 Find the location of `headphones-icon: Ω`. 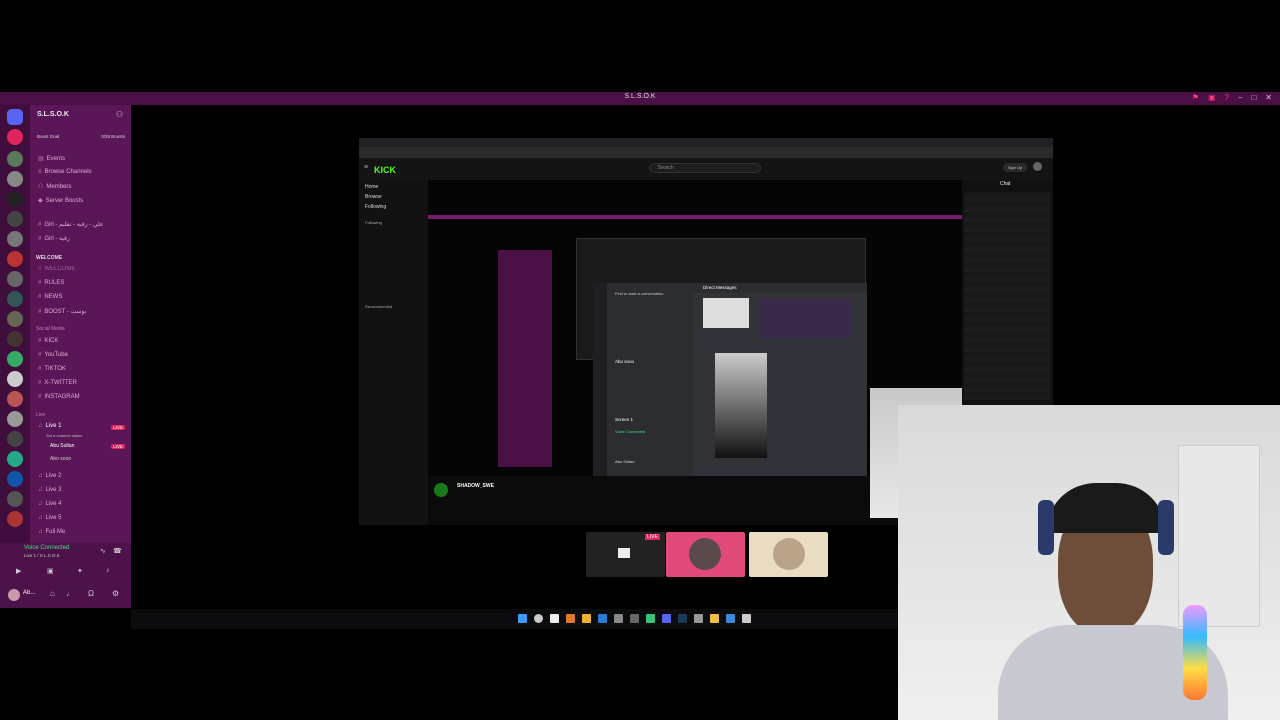

headphones-icon: Ω is located at coordinates (91, 593).